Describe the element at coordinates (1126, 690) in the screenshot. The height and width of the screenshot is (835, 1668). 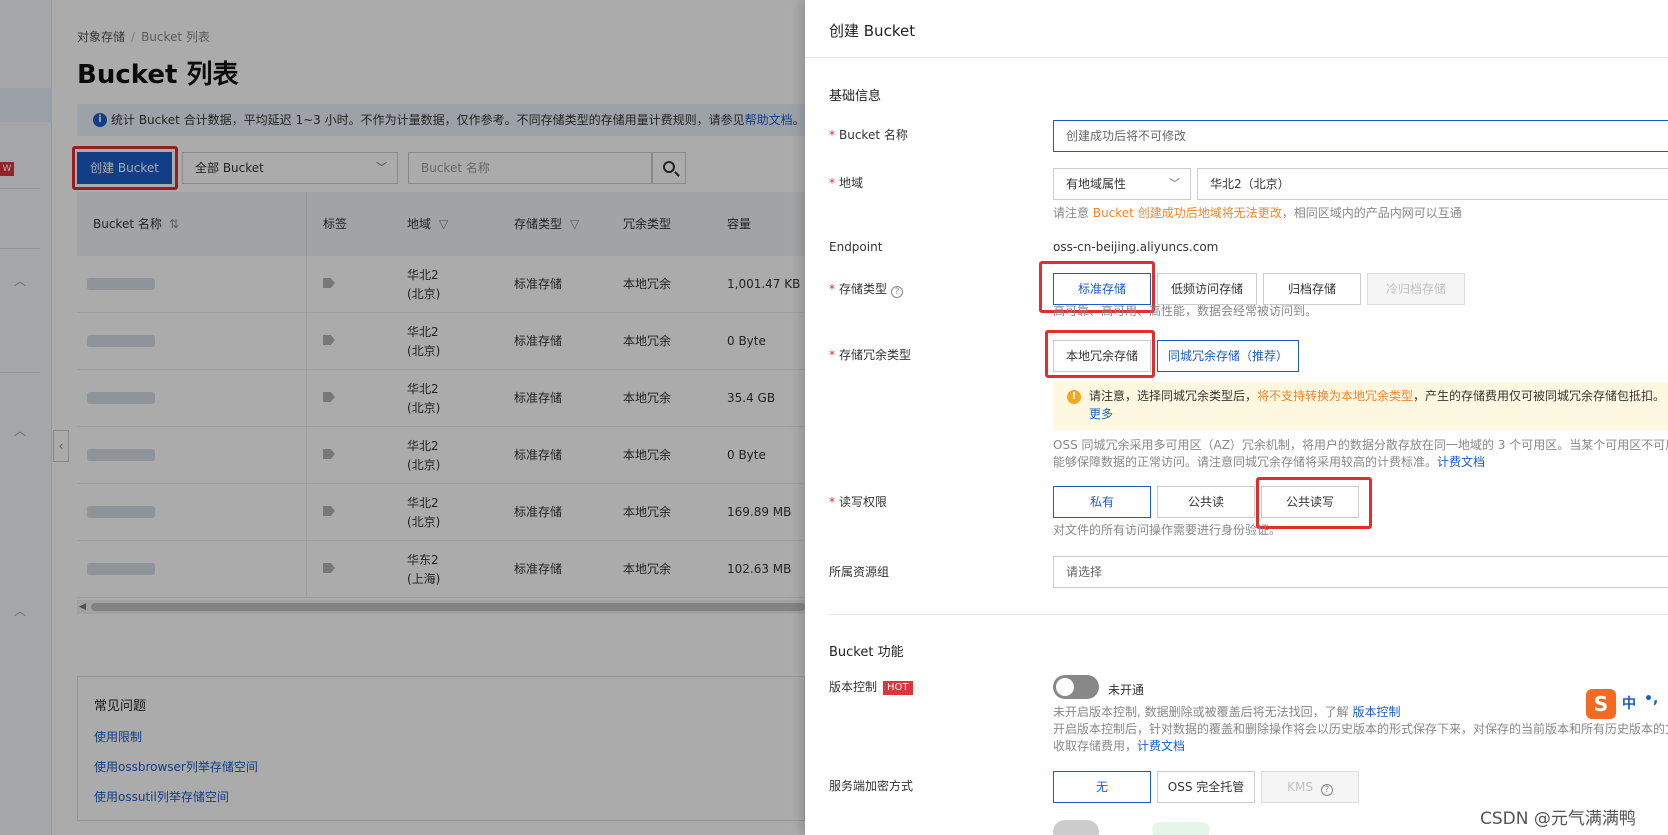
I see `versioning-state: 未开通` at that location.